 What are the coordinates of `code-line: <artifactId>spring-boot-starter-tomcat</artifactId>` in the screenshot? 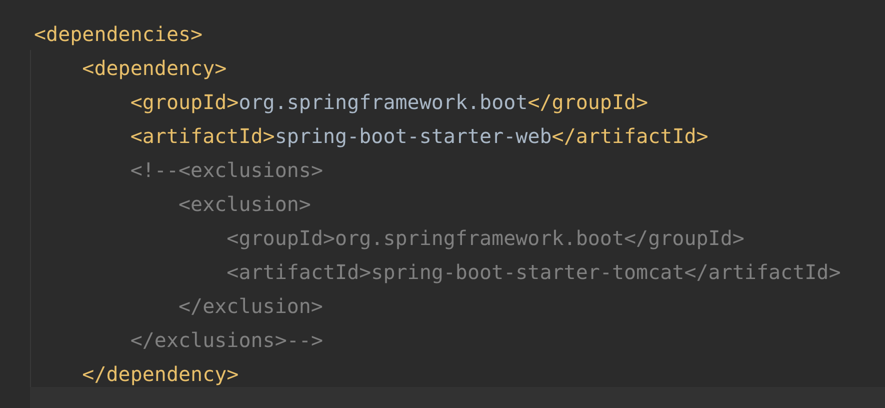 It's located at (533, 272).